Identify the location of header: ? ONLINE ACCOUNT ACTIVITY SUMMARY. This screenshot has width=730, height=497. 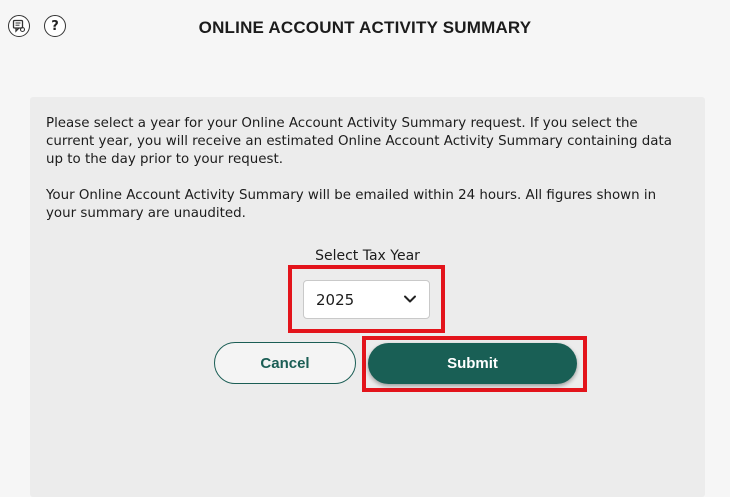
(365, 29).